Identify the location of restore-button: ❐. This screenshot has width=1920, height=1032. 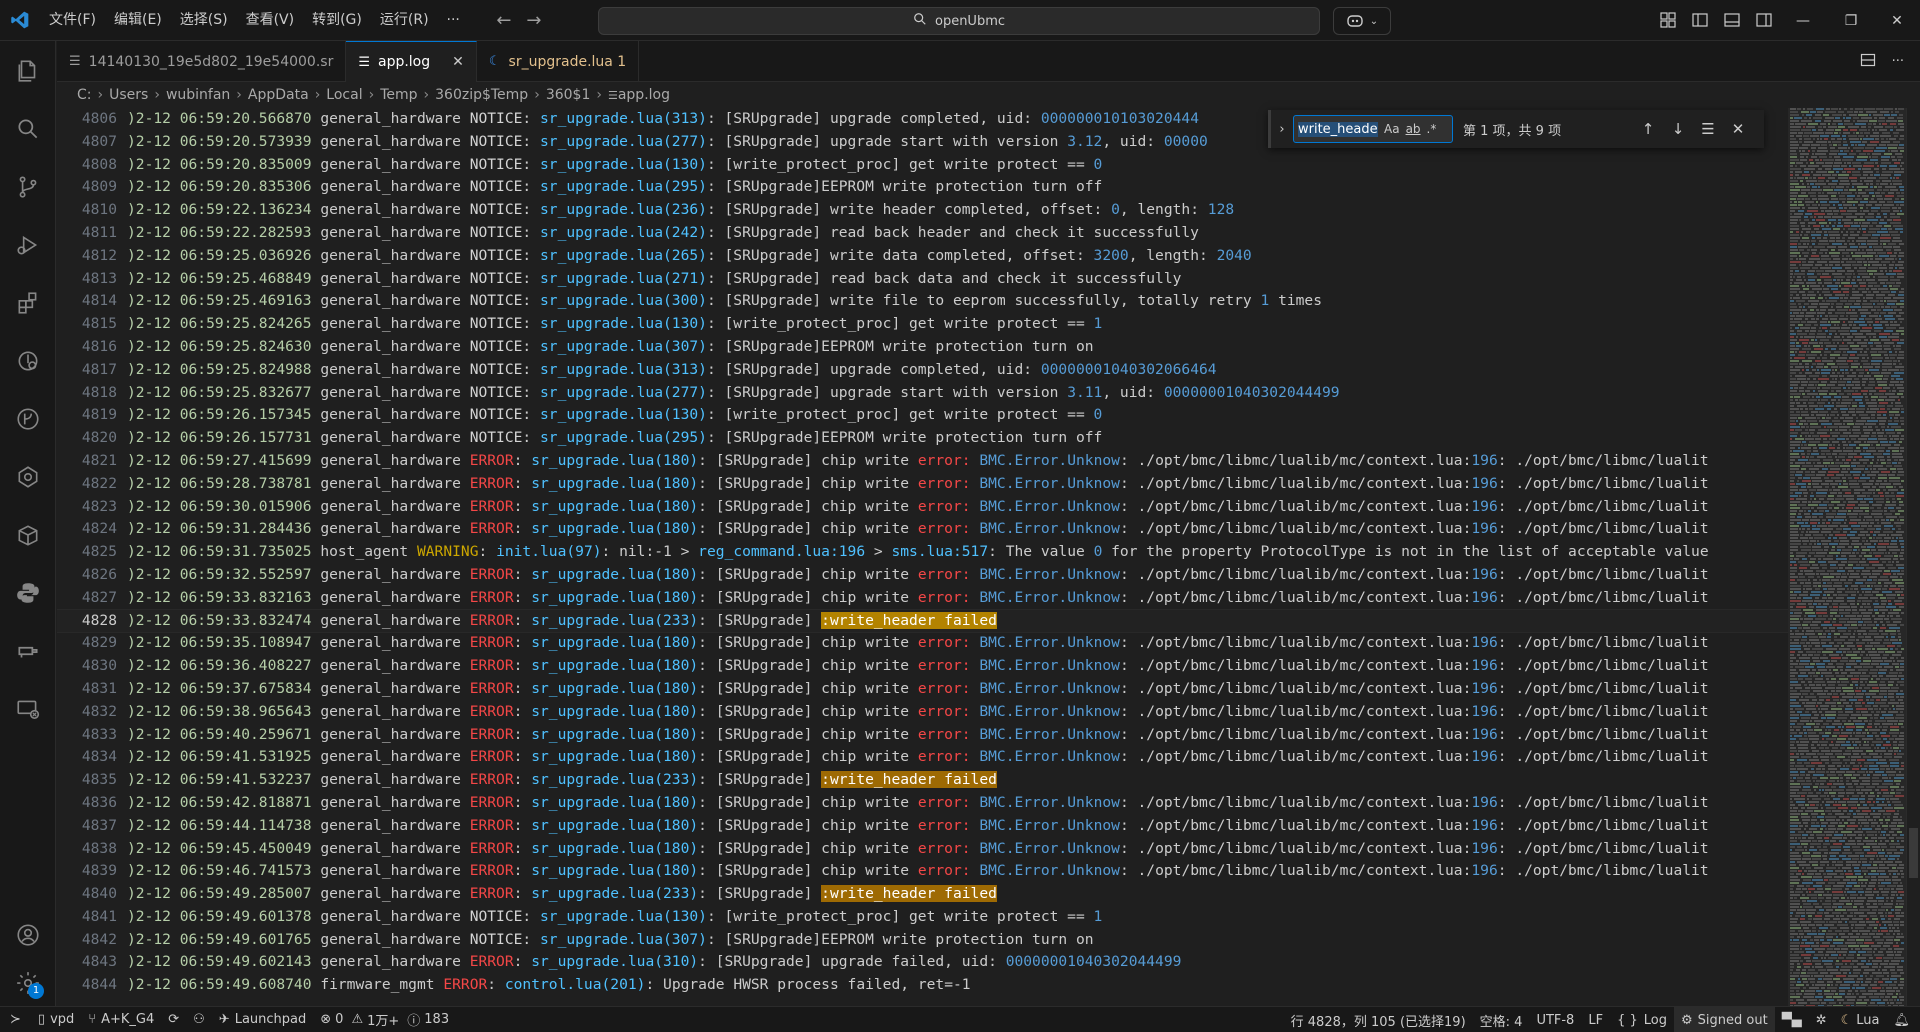
(1851, 20).